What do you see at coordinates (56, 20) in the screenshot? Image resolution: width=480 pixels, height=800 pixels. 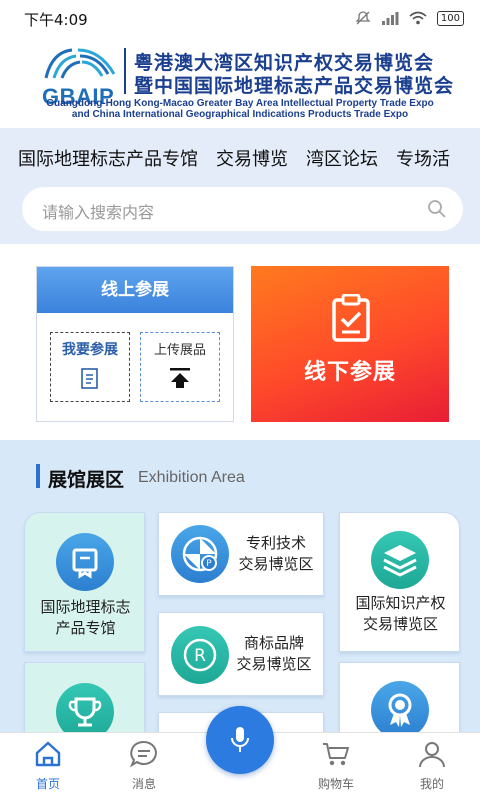 I see `status-time: 下午4:09` at bounding box center [56, 20].